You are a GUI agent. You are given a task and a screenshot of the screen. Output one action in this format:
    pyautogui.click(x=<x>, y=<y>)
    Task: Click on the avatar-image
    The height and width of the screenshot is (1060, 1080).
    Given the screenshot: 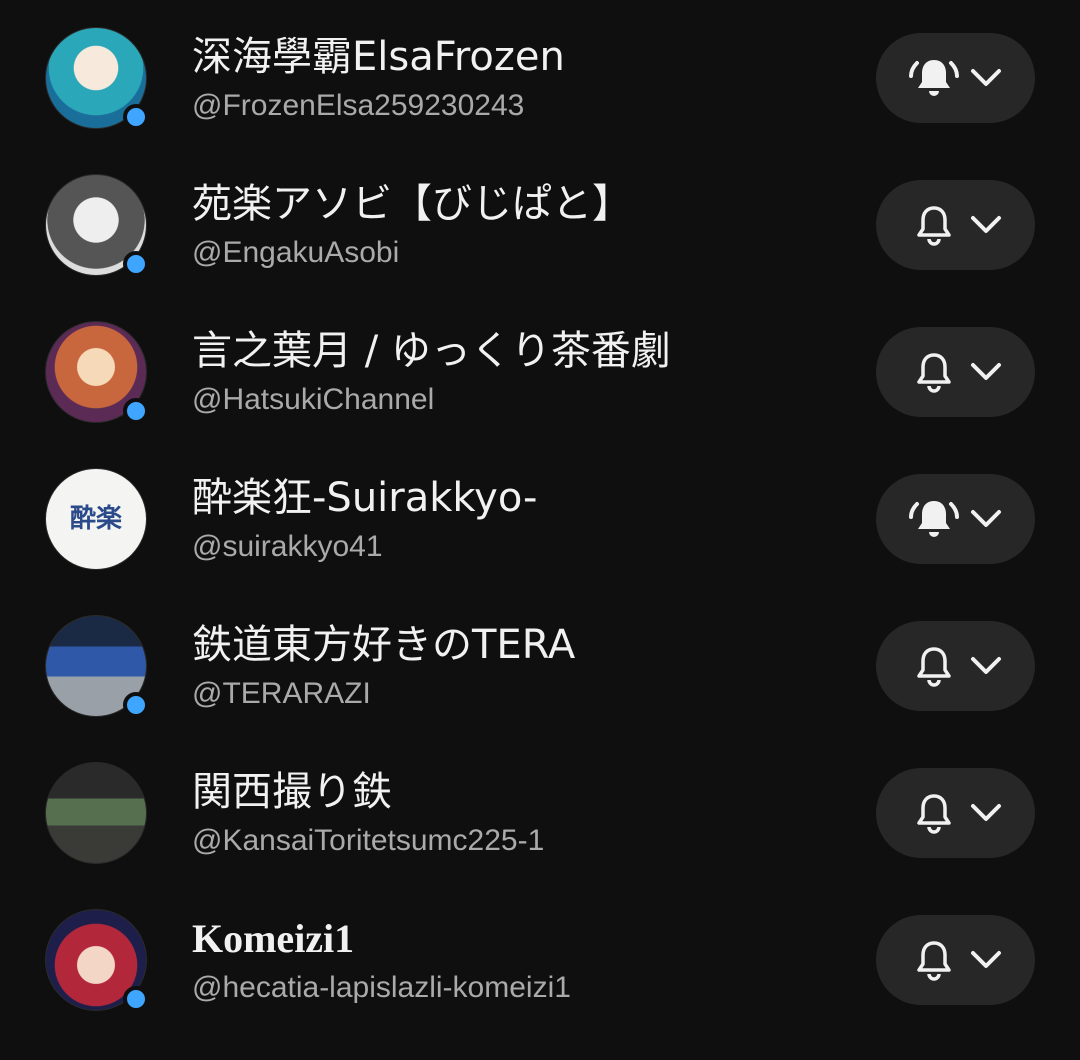 What is the action you would take?
    pyautogui.click(x=96, y=813)
    